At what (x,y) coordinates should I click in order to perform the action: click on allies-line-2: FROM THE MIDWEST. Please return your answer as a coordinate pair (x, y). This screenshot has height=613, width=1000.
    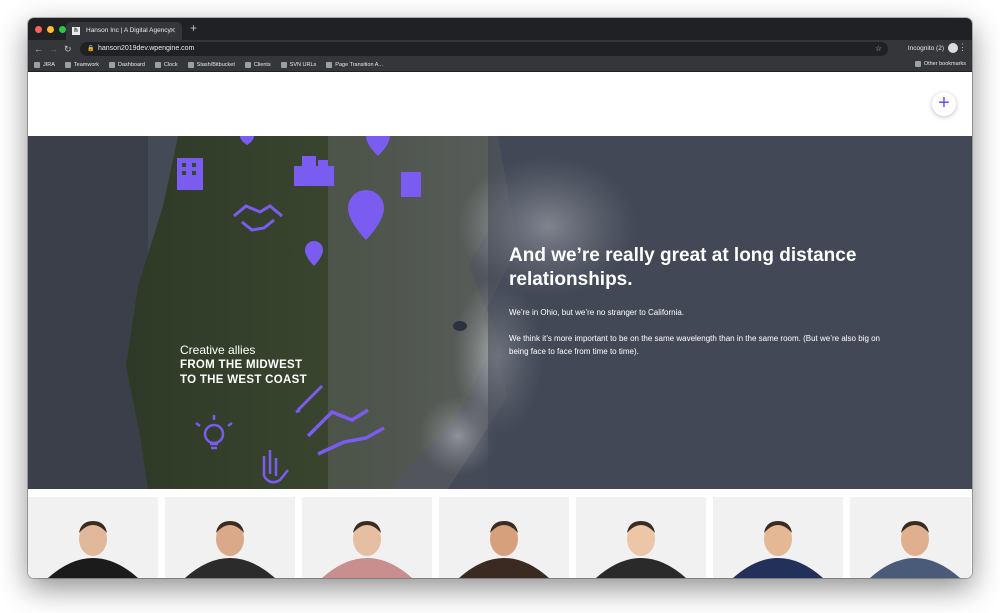
    Looking at the image, I should click on (241, 365).